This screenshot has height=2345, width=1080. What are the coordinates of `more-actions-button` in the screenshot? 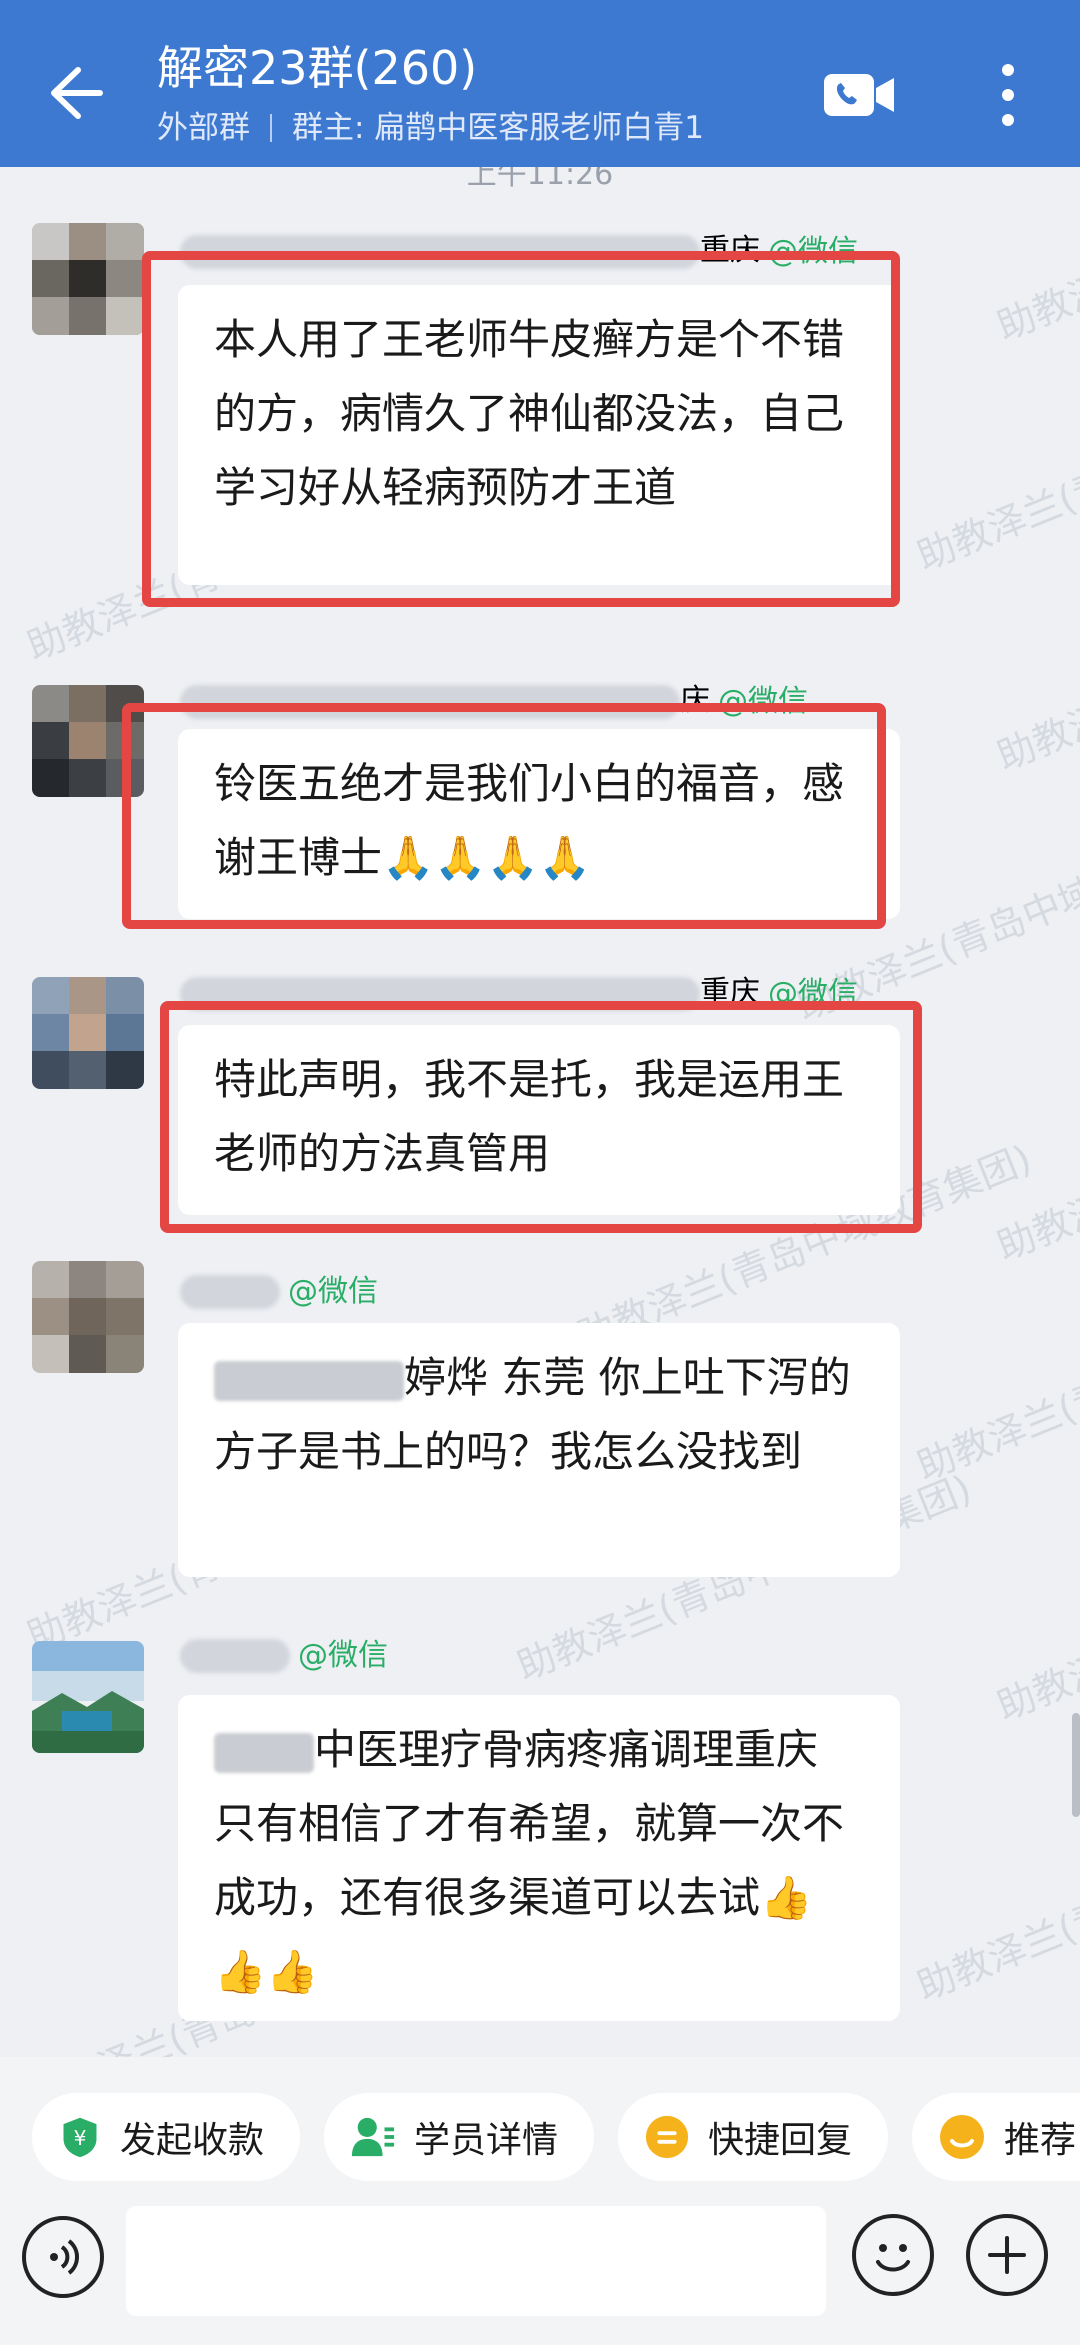 It's located at (1007, 2255).